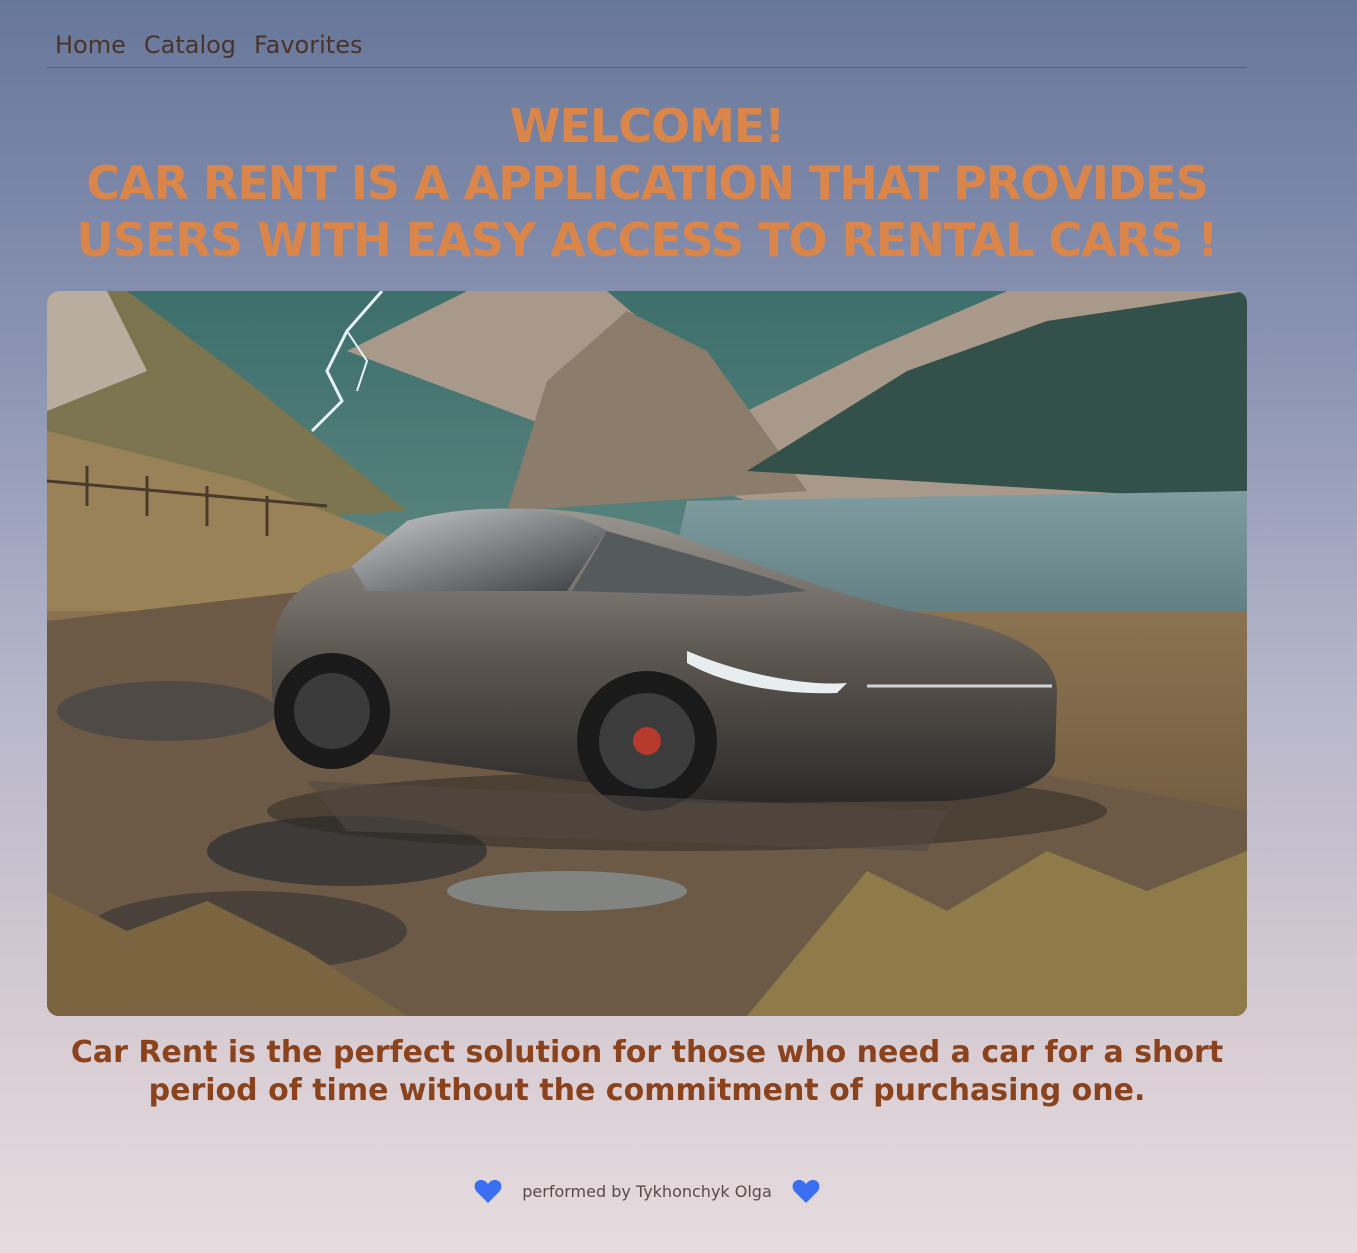 This screenshot has height=1253, width=1357. What do you see at coordinates (647, 126) in the screenshot?
I see `headline-line-1: WELCOME!` at bounding box center [647, 126].